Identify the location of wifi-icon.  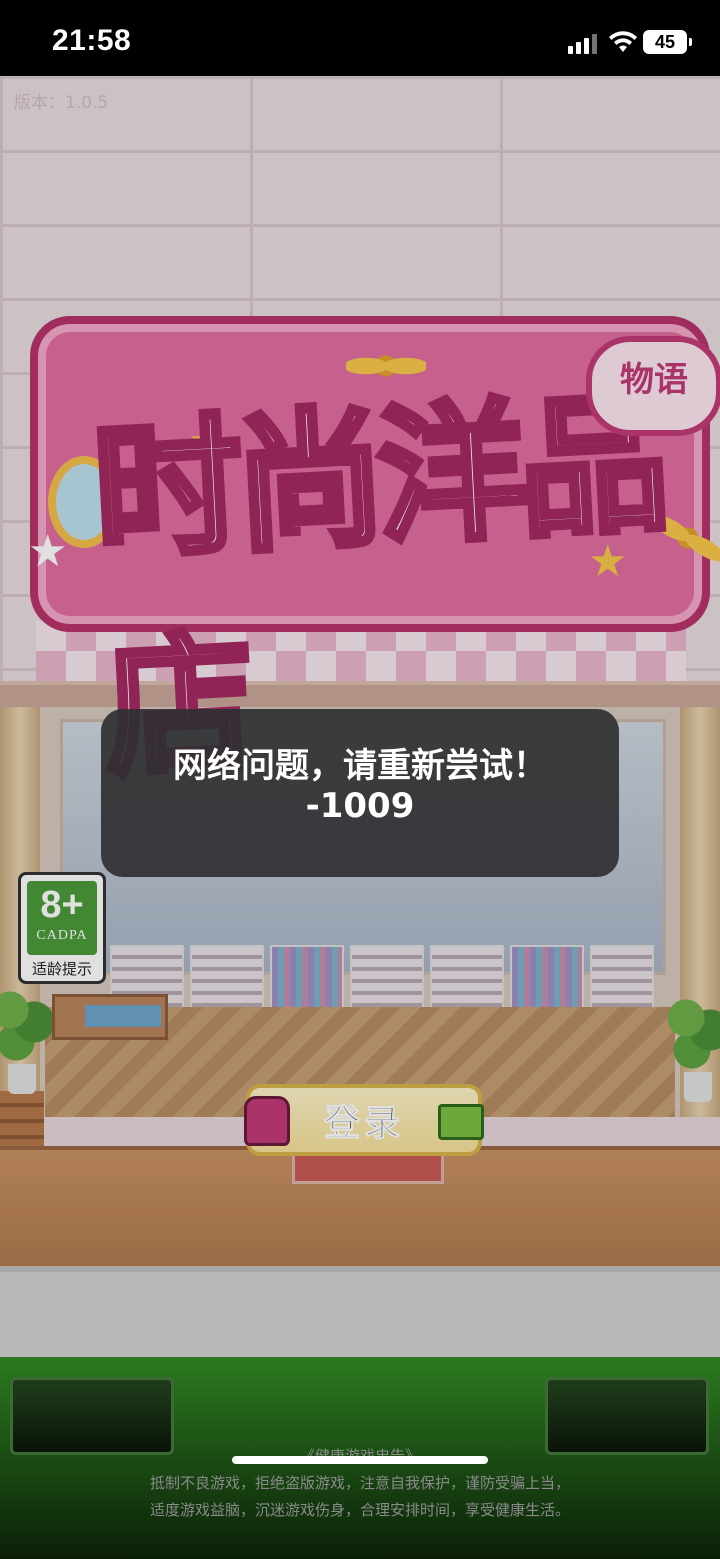
(623, 41).